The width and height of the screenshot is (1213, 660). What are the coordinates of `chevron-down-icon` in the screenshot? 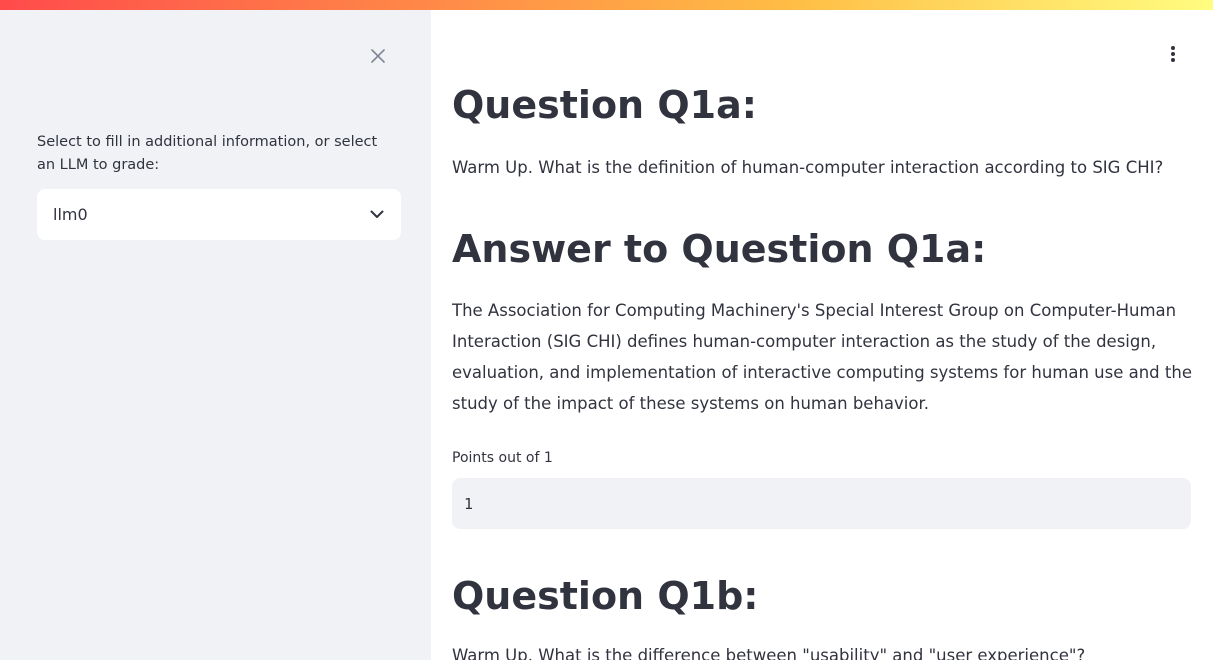 It's located at (377, 214).